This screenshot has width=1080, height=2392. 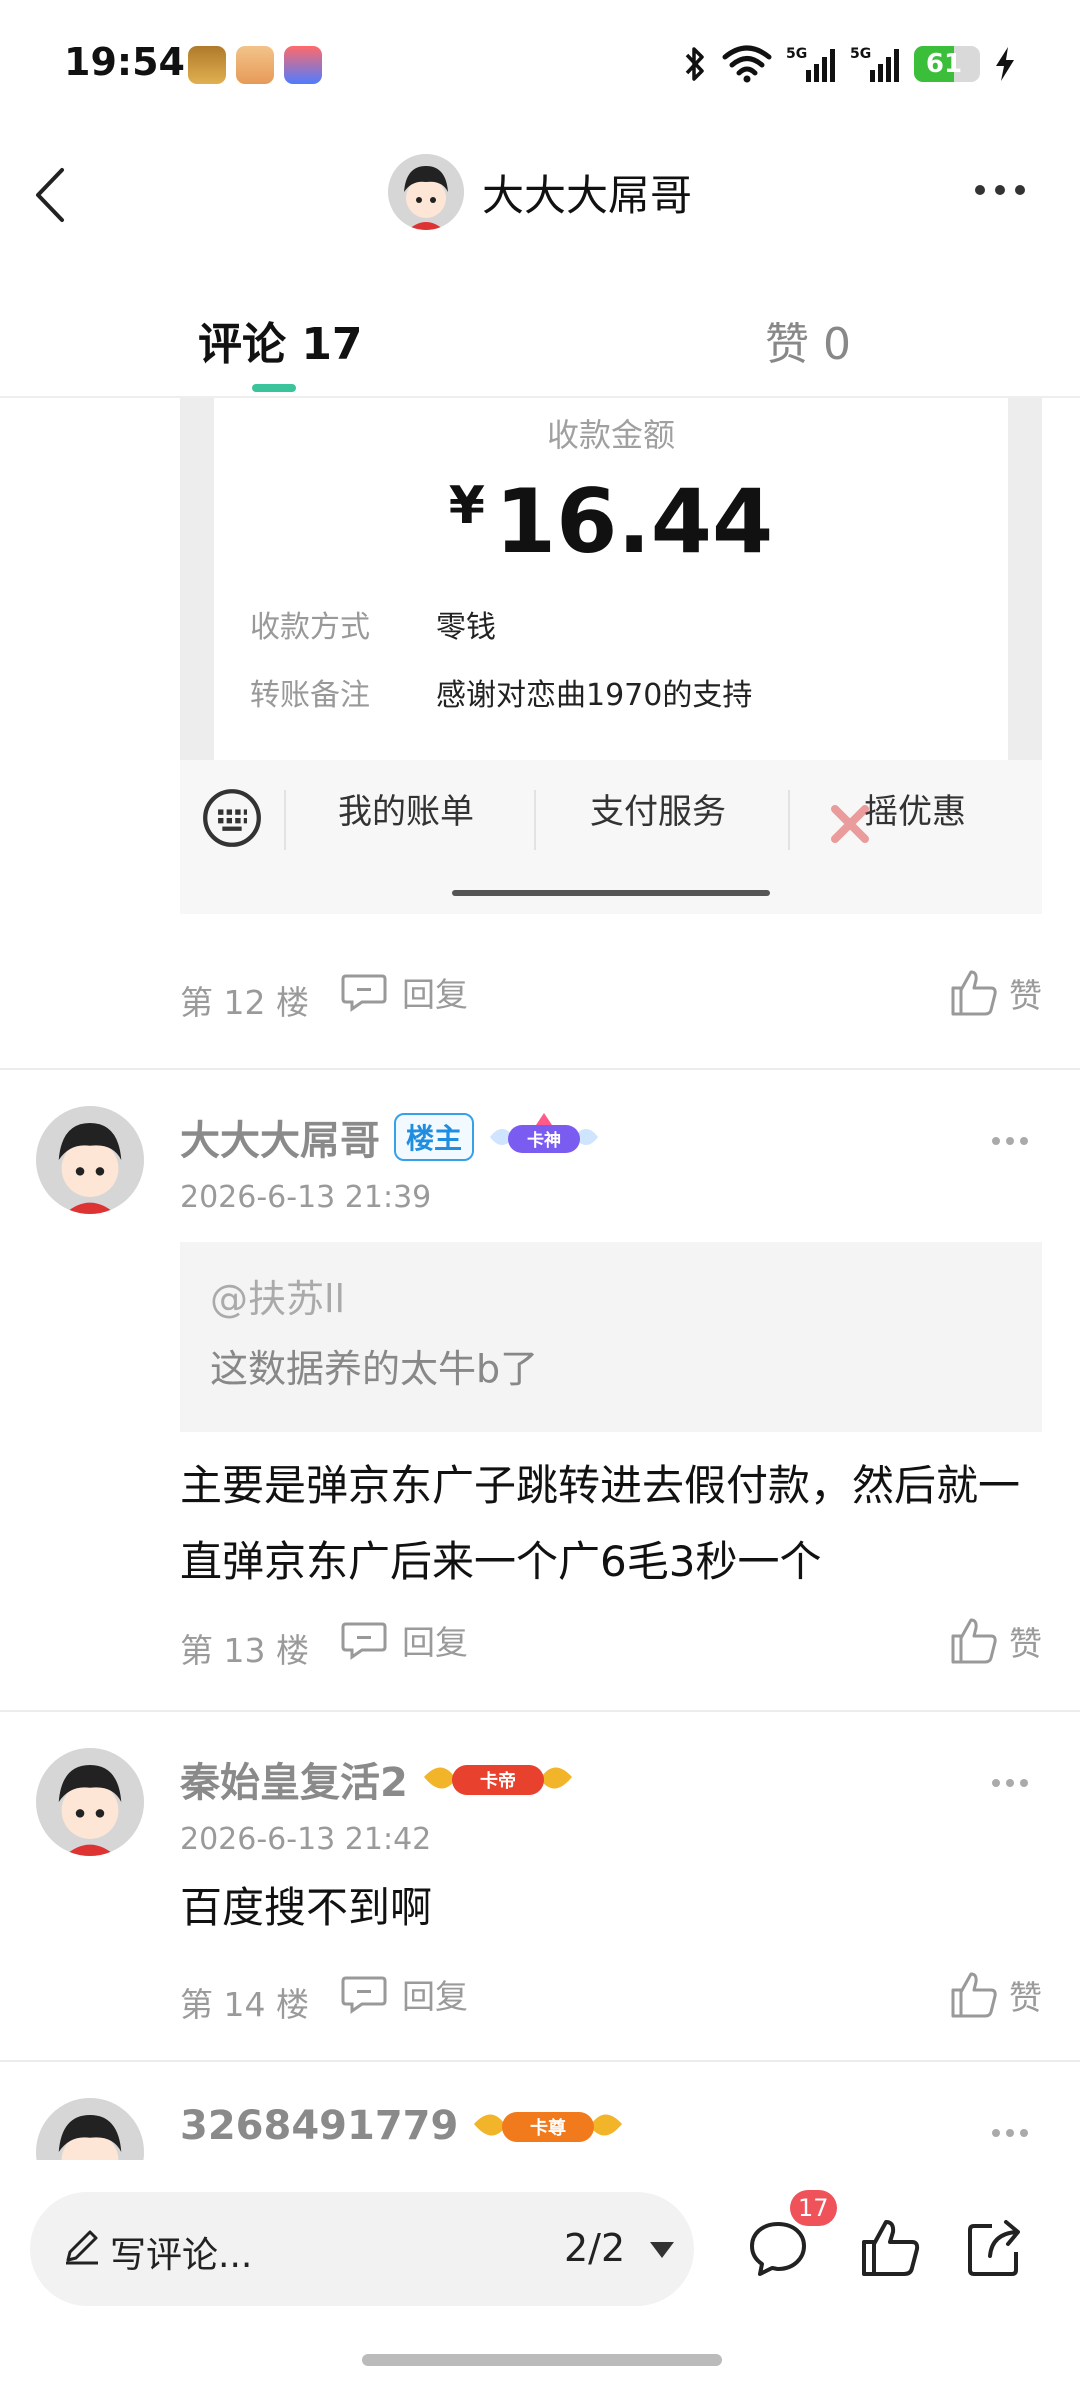 I want to click on tab-bar: 评论 17 赞 0, so click(x=540, y=344).